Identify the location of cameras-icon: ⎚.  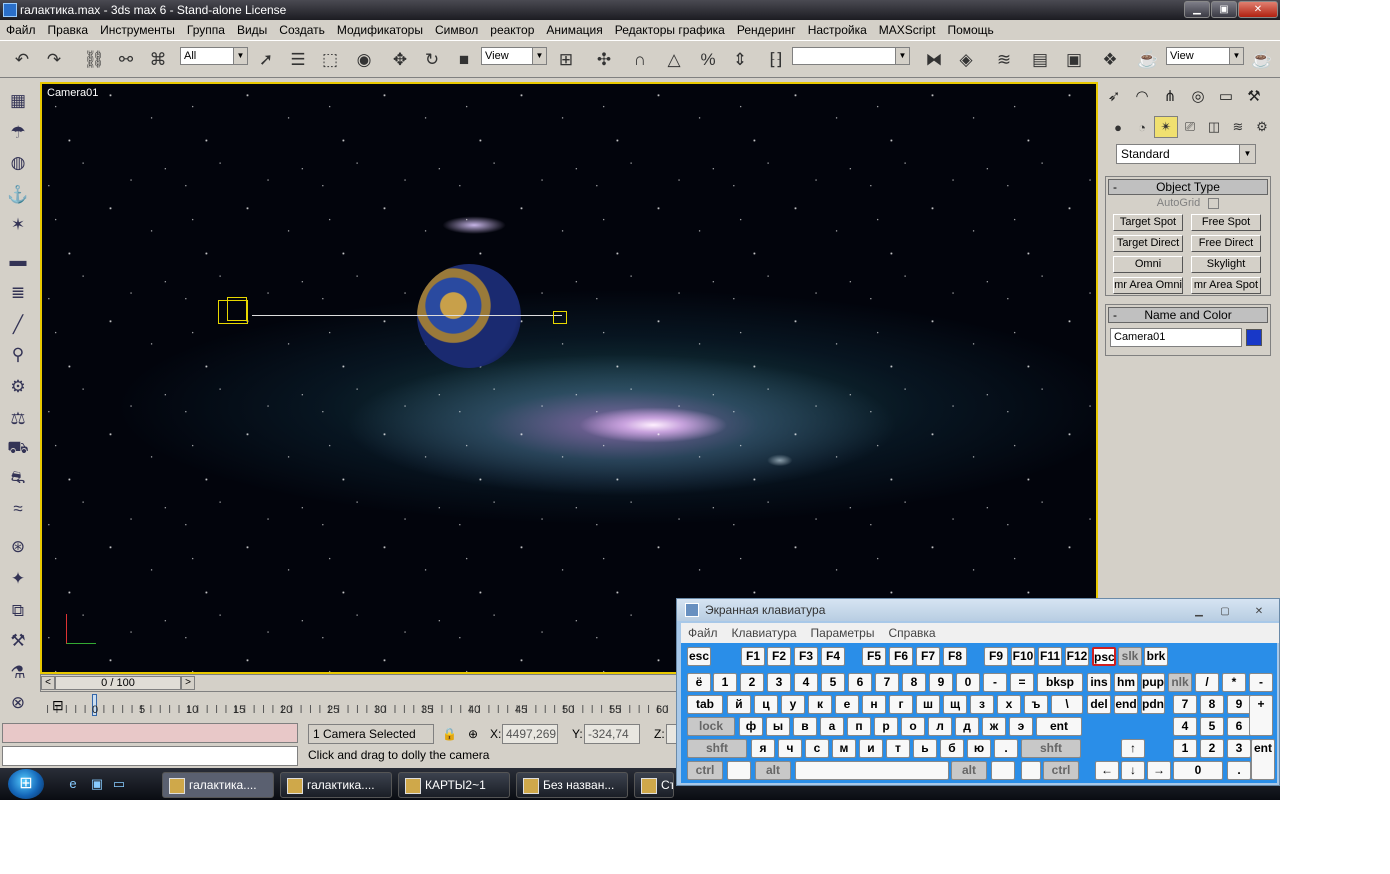
(1190, 127).